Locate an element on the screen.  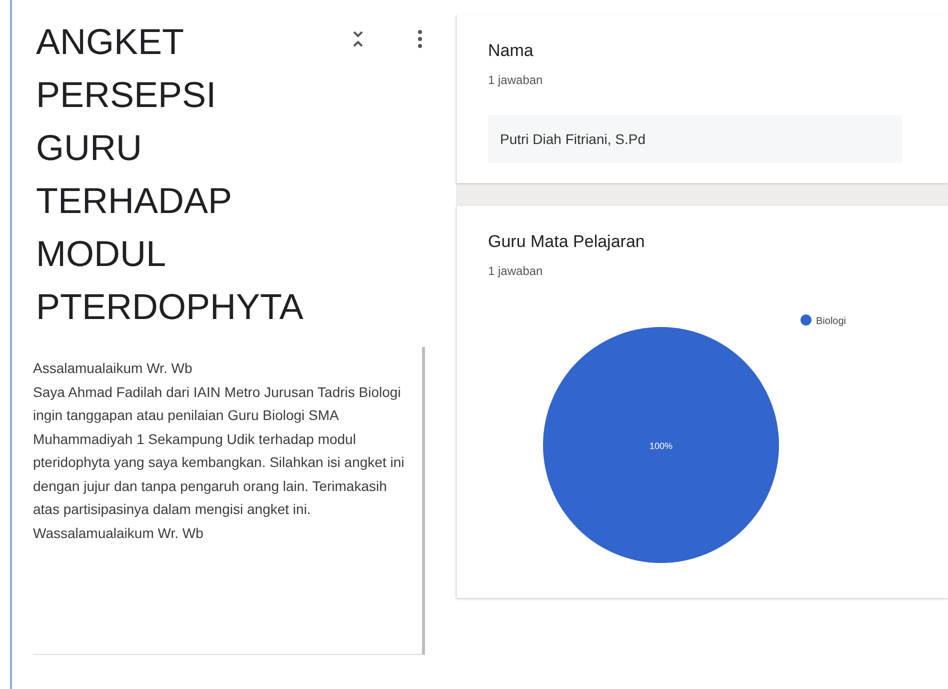
question-title: Guru Mata Pelajaran is located at coordinates (567, 242).